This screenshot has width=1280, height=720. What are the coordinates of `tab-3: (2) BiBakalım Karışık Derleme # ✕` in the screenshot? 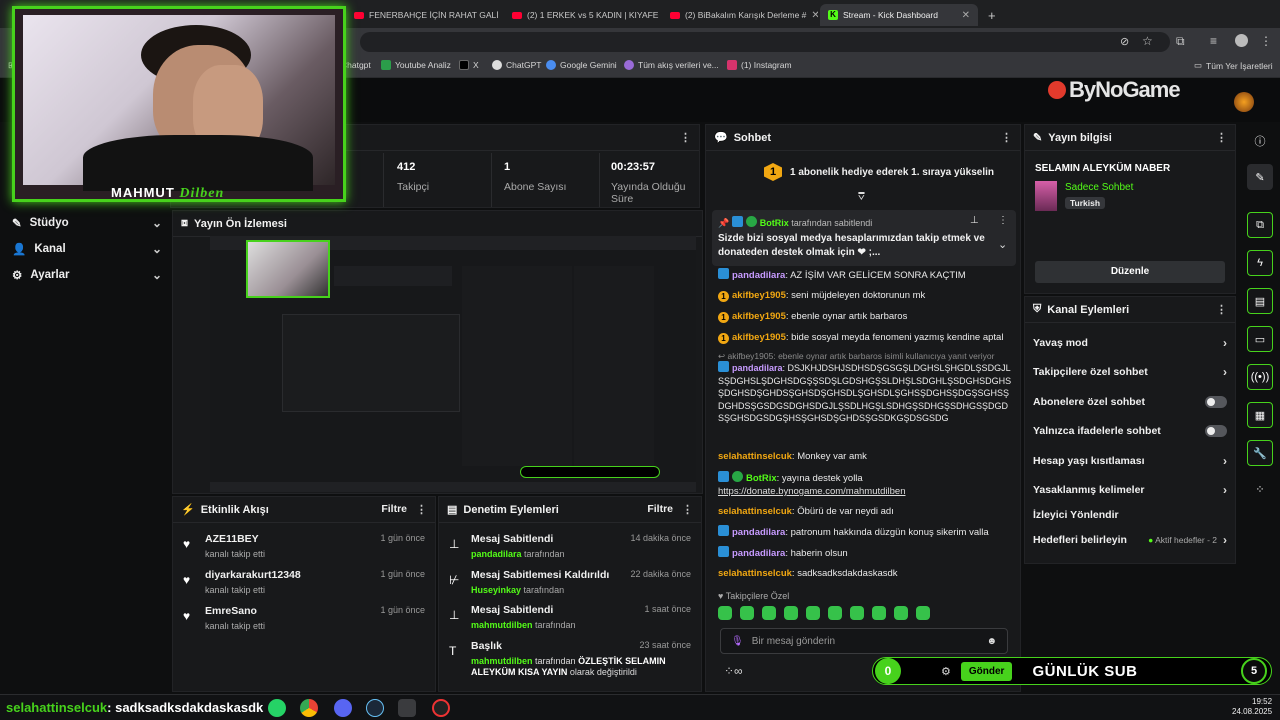 It's located at (740, 15).